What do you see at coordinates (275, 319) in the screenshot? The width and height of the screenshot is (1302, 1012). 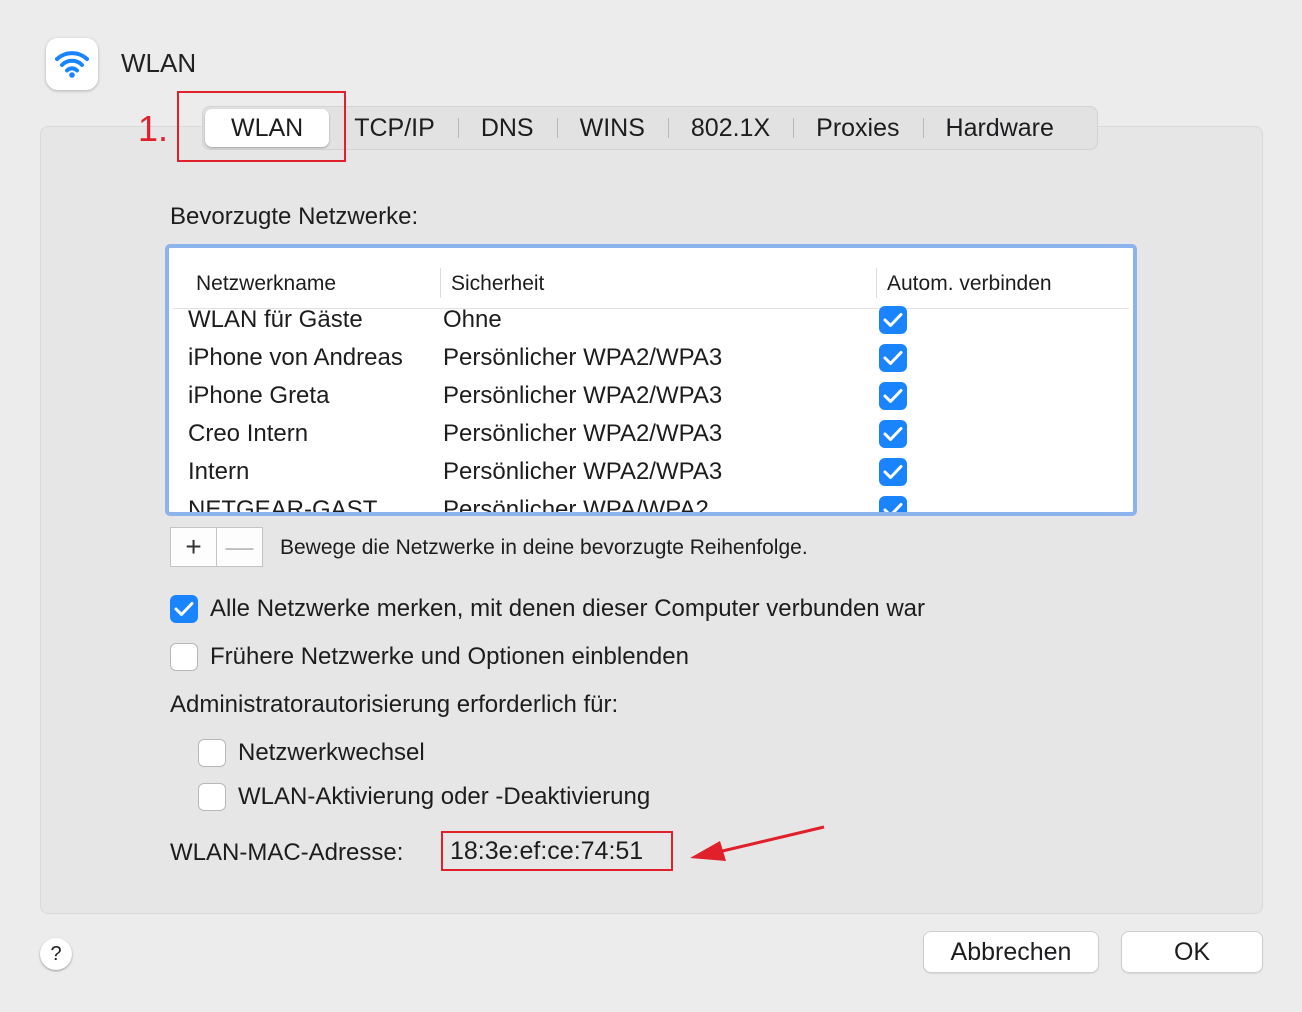 I see `network-name-cell: WLAN für Gäste` at bounding box center [275, 319].